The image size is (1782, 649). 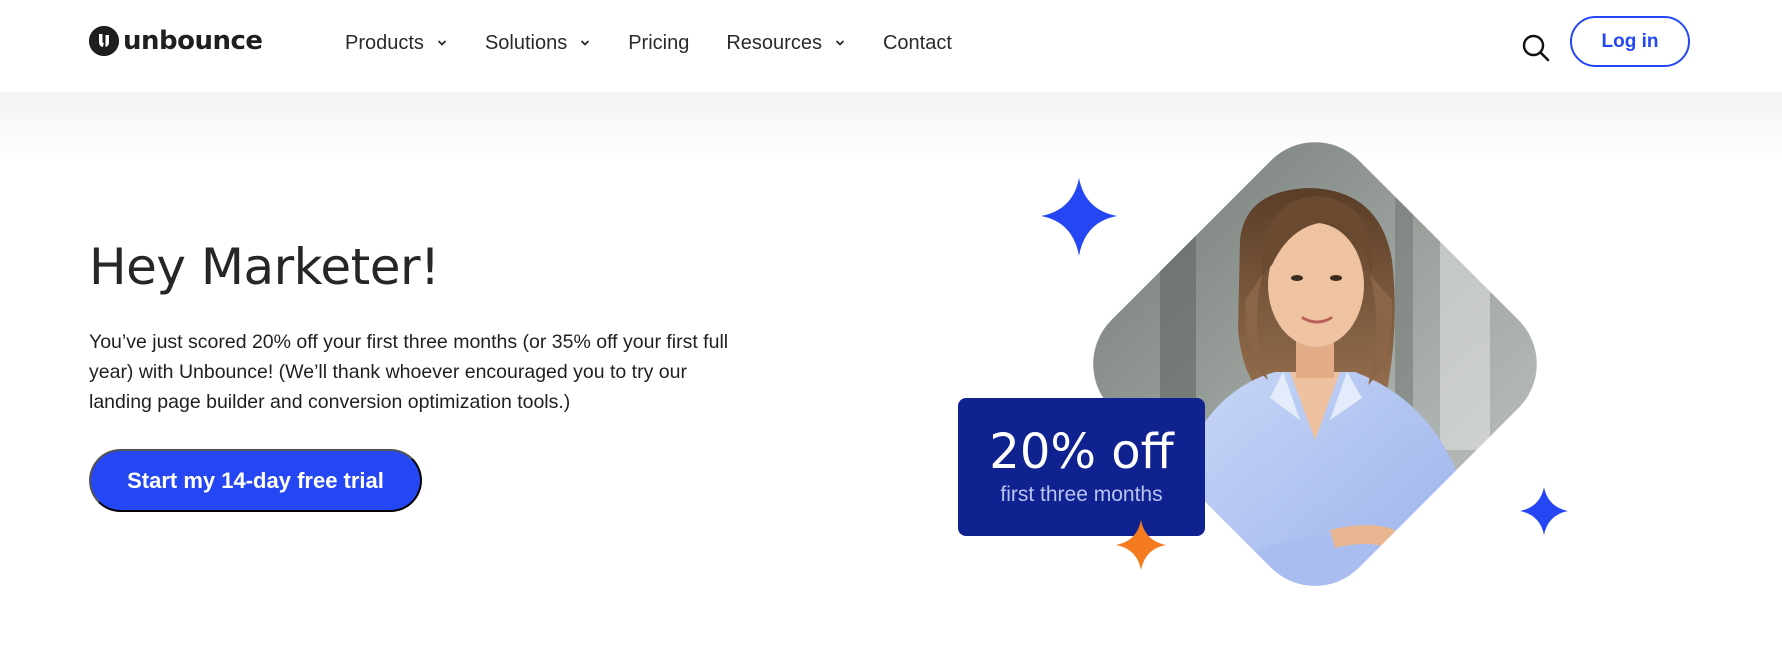 I want to click on nav-item-label: Solutions, so click(x=526, y=42).